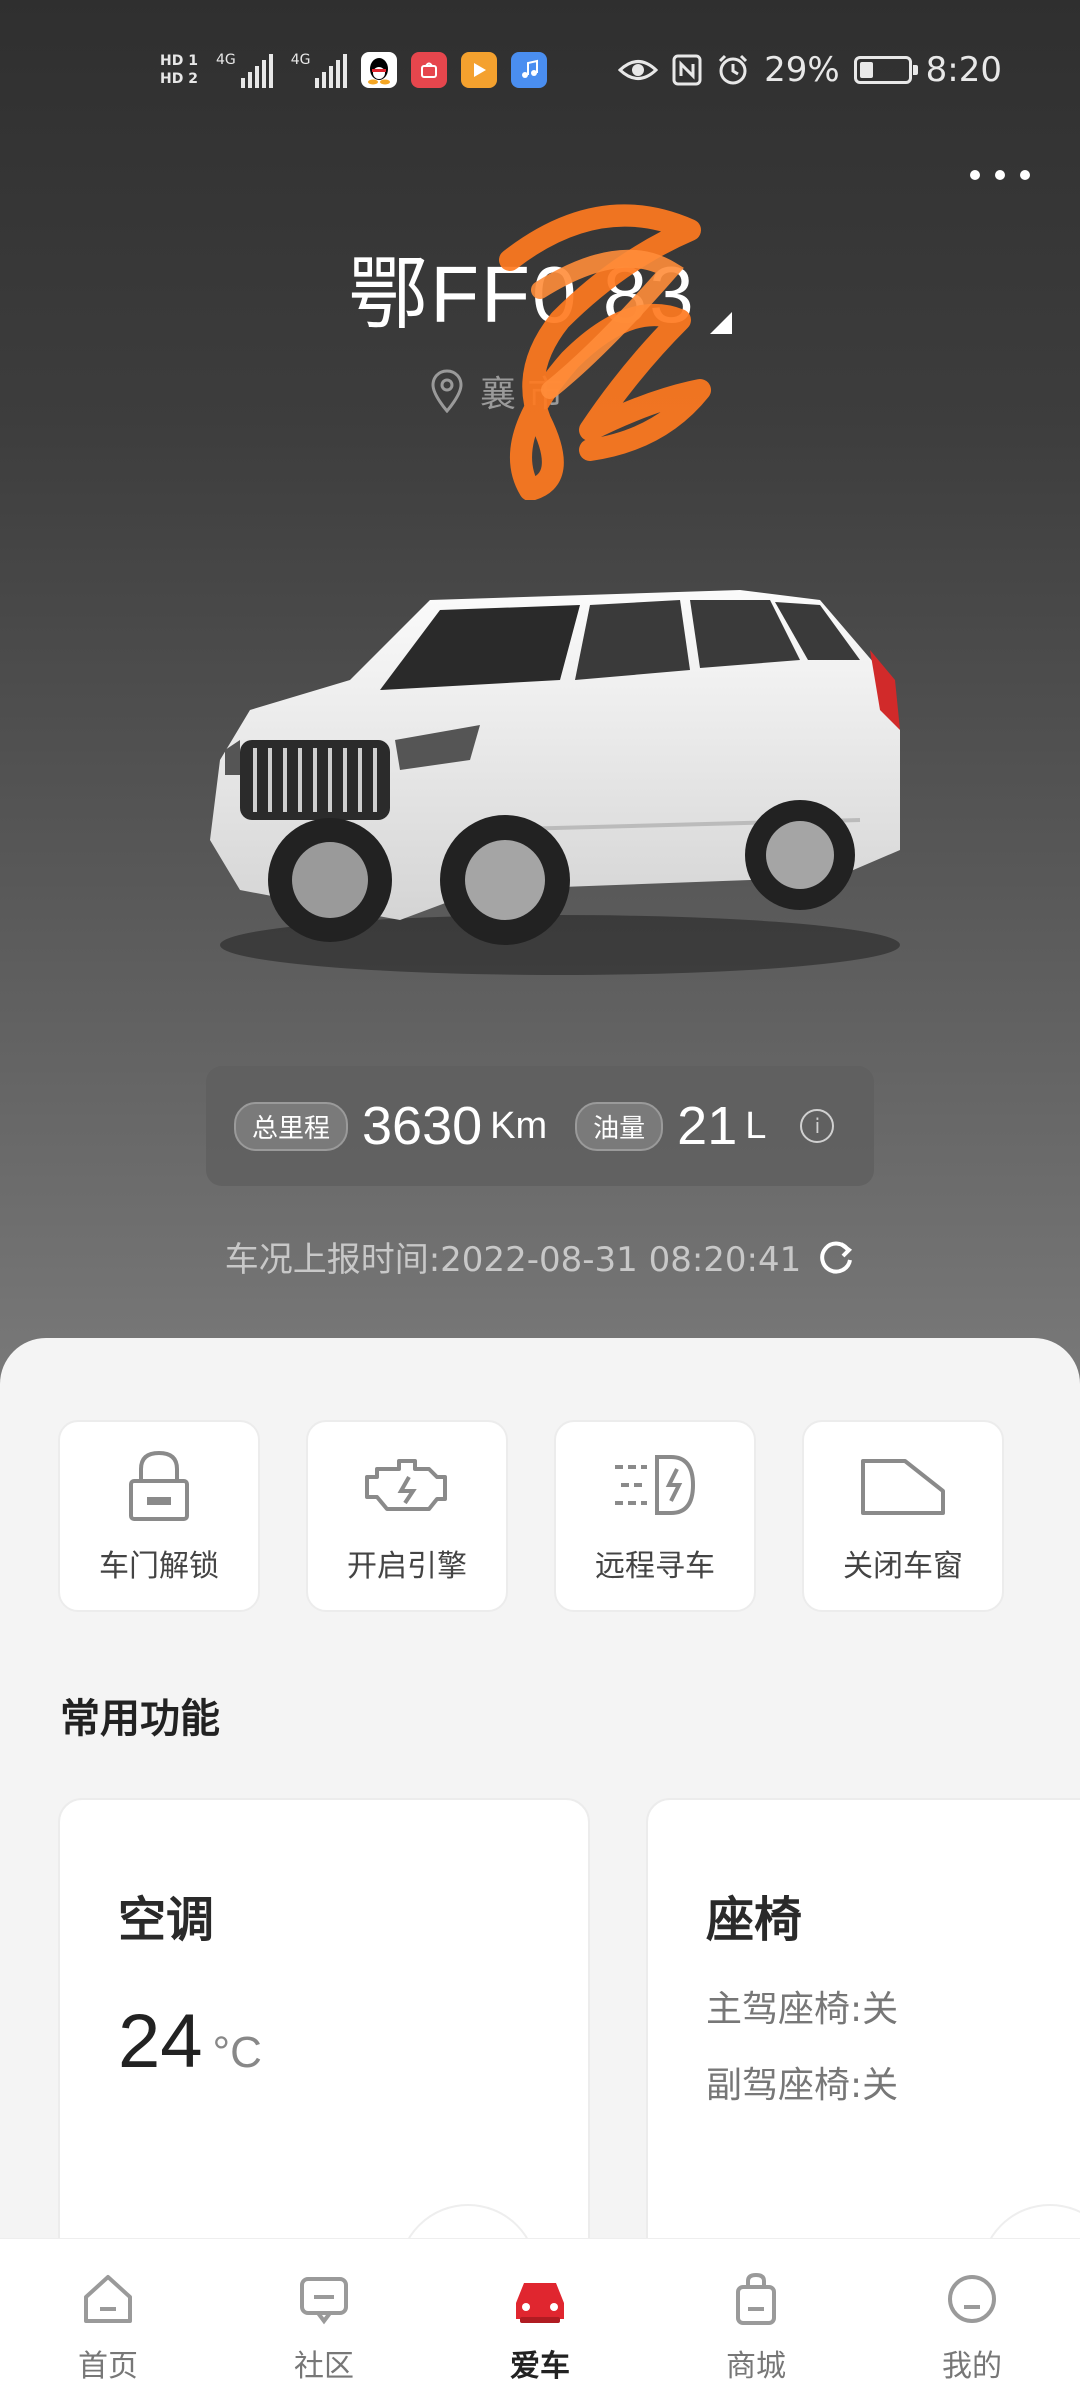 This screenshot has height=2400, width=1080. I want to click on nav-home: 首页, so click(108, 2319).